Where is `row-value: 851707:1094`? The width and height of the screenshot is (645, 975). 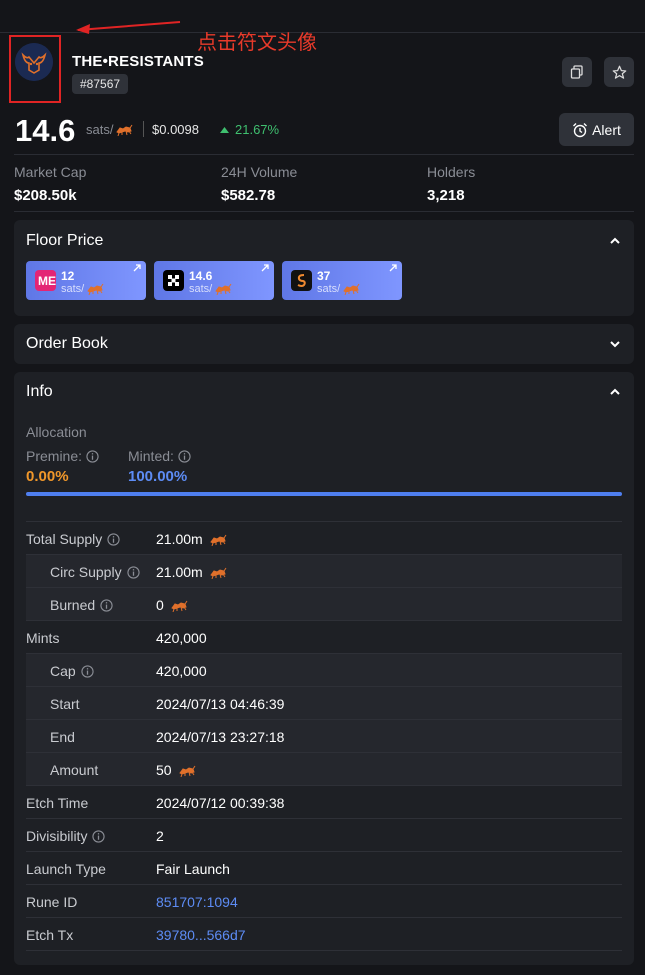 row-value: 851707:1094 is located at coordinates (197, 902).